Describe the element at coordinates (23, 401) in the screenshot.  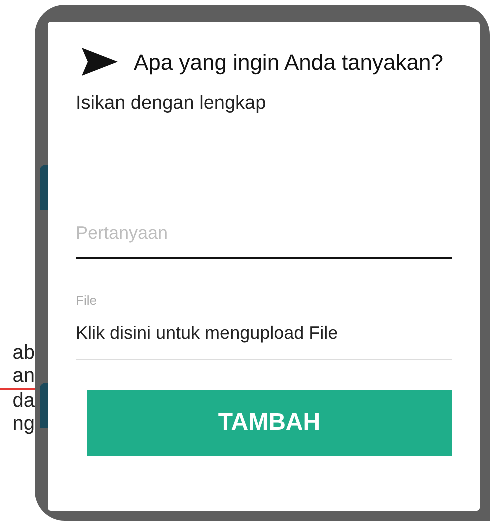
I see `background-text: da` at that location.